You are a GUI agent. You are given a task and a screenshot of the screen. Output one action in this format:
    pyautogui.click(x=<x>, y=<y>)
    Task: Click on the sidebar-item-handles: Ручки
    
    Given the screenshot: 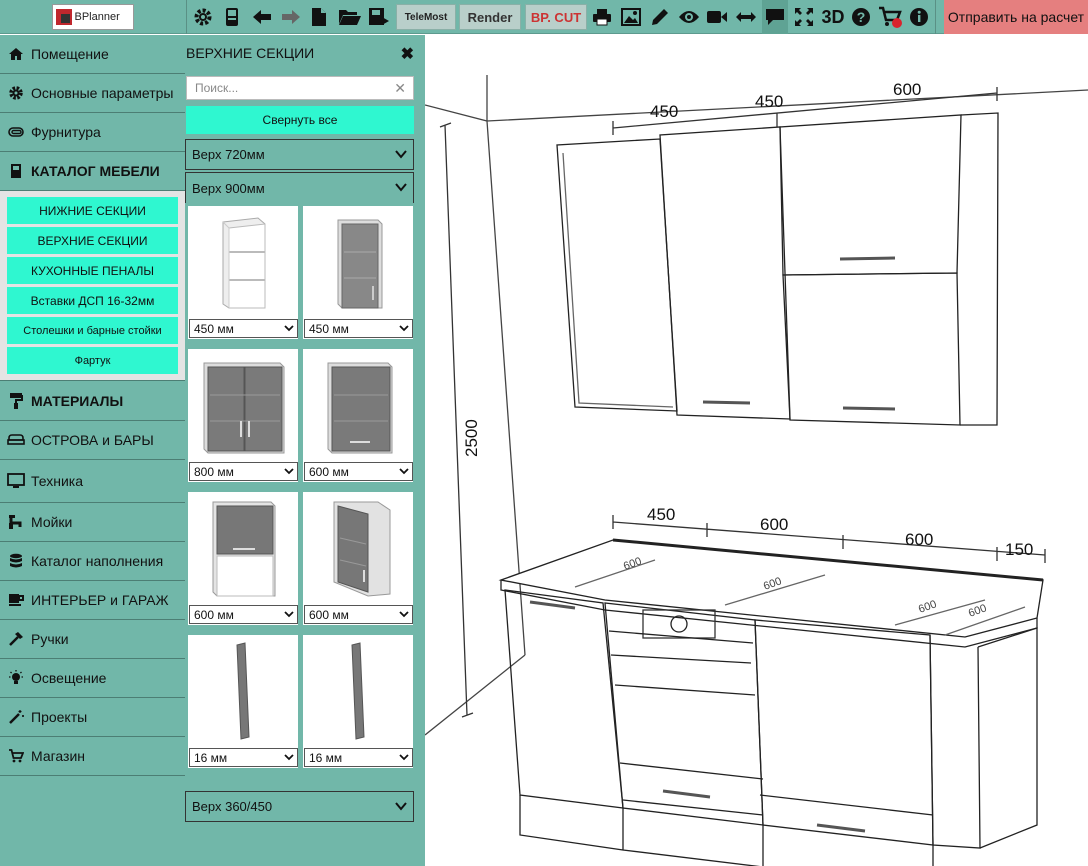 What is the action you would take?
    pyautogui.click(x=92, y=639)
    